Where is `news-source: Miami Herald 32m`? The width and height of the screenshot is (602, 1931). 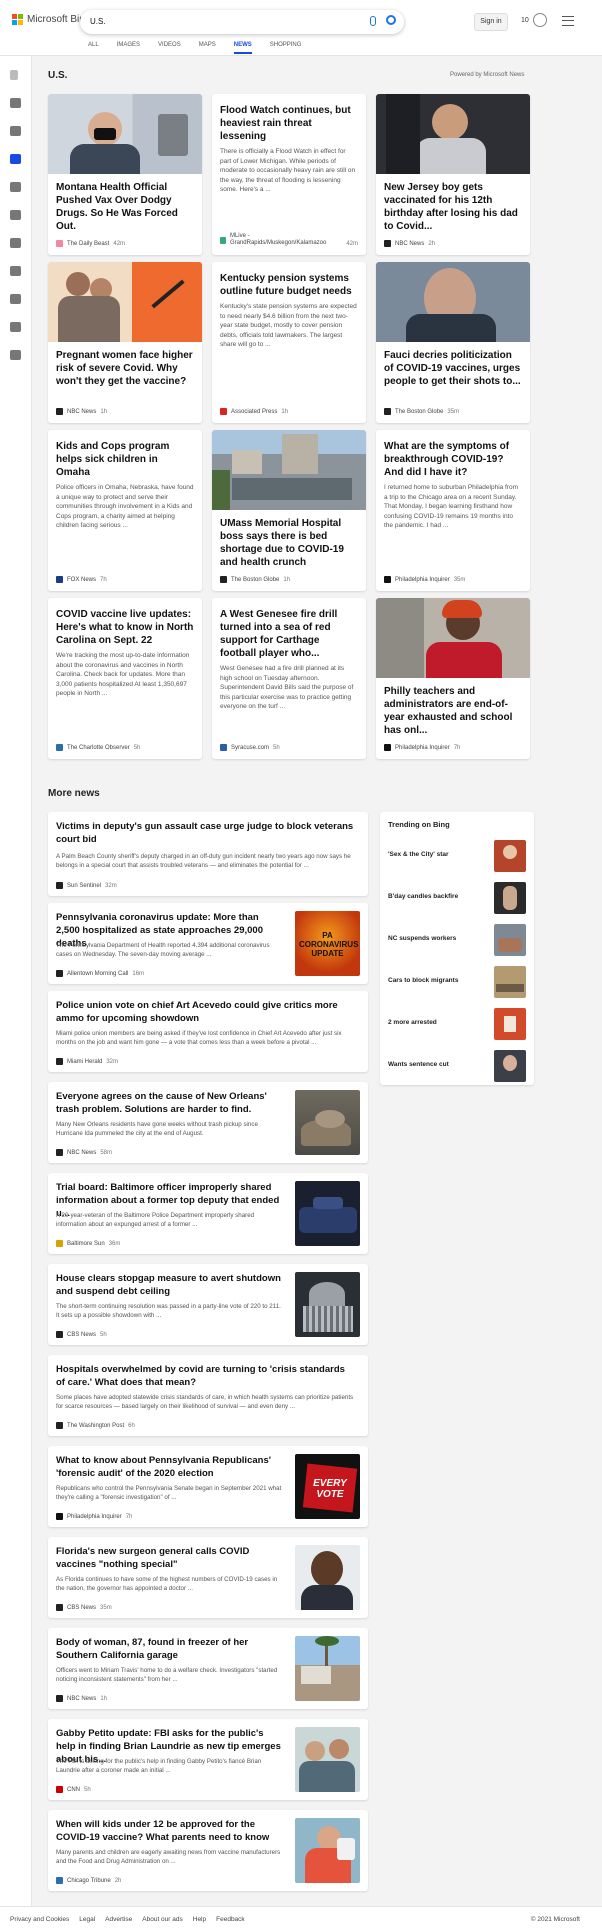
news-source: Miami Herald 32m is located at coordinates (87, 1061).